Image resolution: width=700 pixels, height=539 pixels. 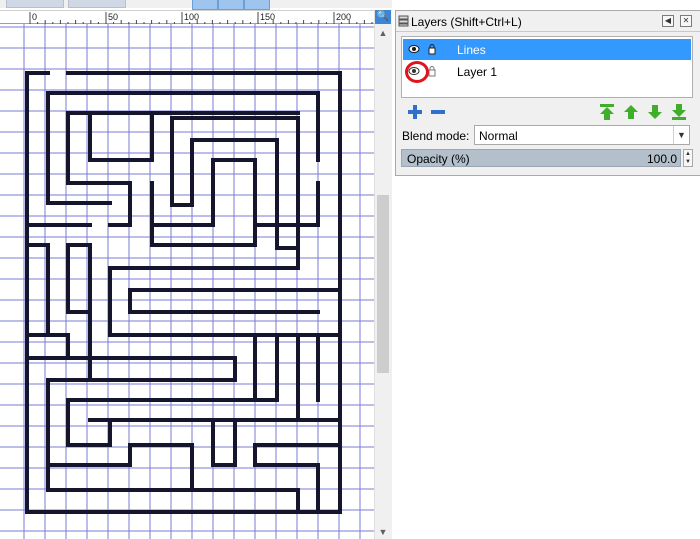 I want to click on chevron-down-icon: ▼, so click(x=681, y=135).